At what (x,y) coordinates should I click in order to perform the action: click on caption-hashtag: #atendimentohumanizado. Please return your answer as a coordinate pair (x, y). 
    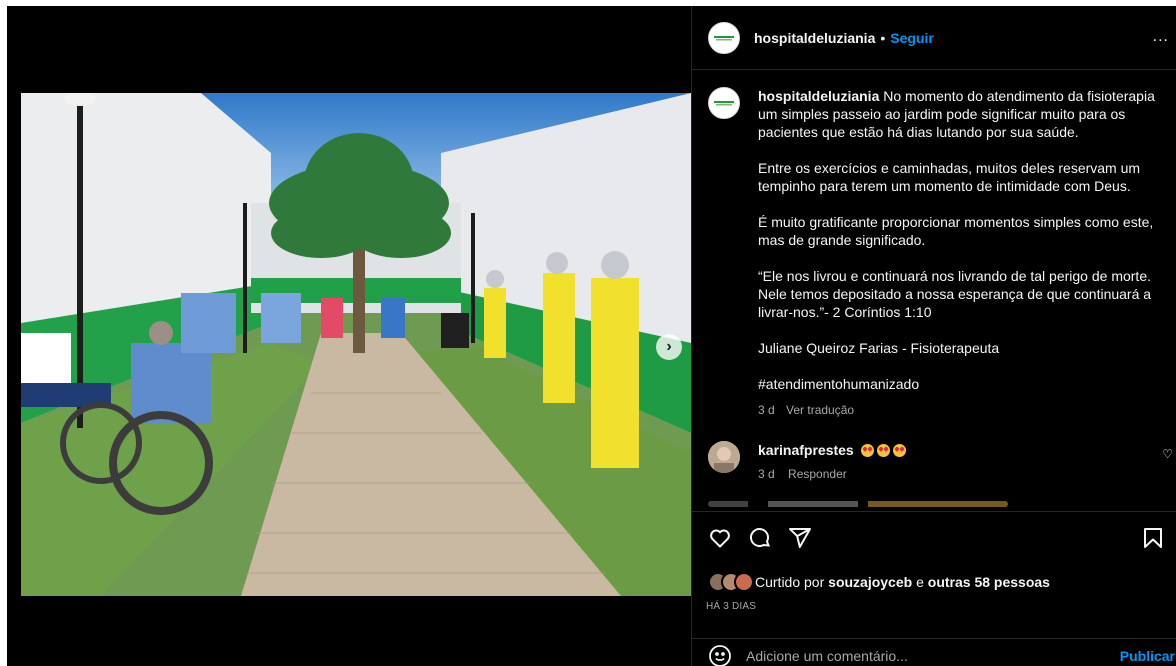
    Looking at the image, I should click on (963, 384).